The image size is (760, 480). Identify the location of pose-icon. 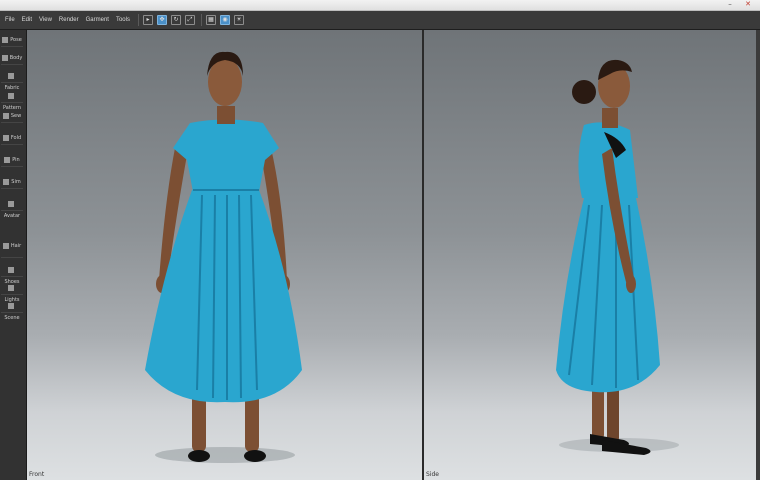
(5, 39).